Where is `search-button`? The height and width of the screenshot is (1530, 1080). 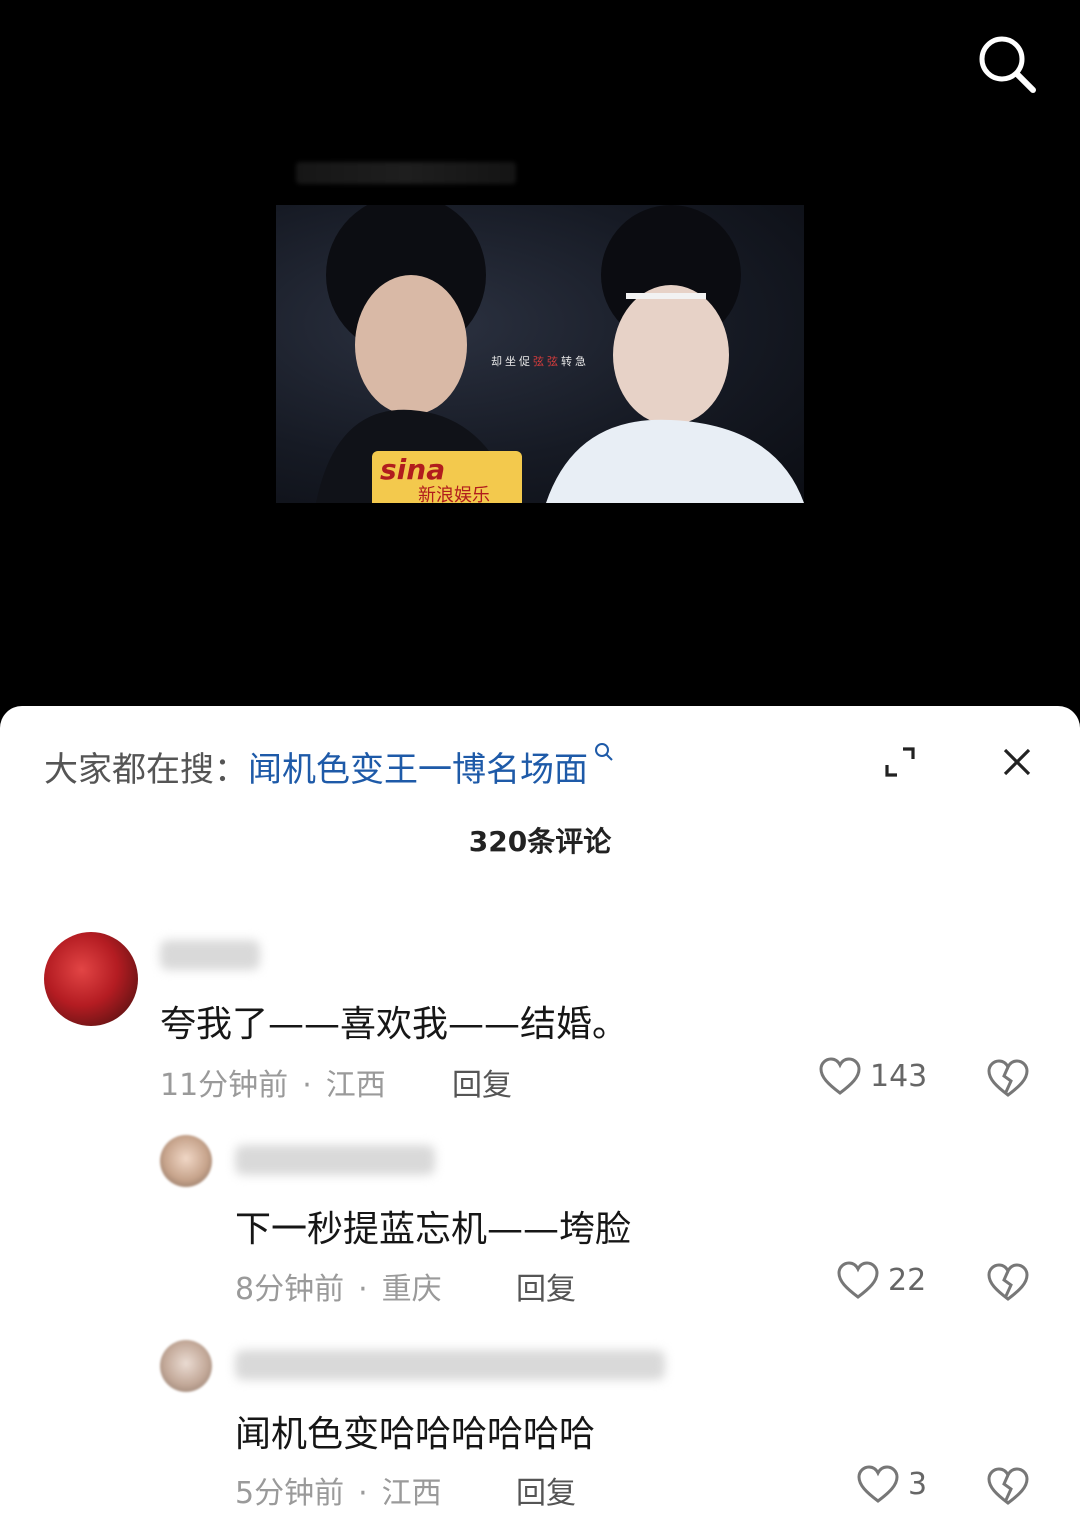
search-button is located at coordinates (1007, 64).